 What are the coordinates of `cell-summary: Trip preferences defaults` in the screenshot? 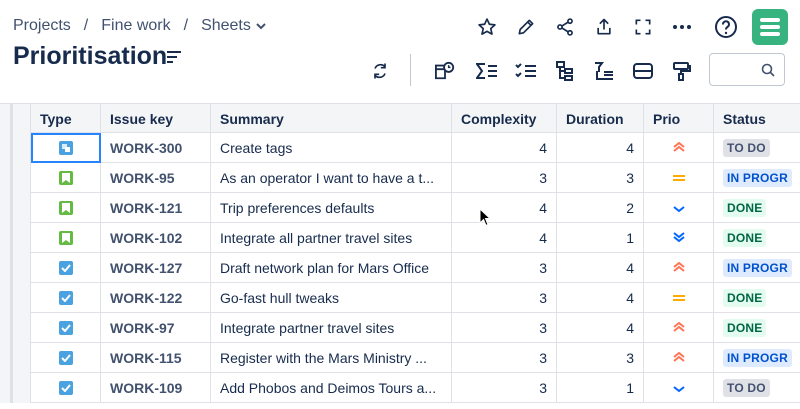 It's located at (331, 208).